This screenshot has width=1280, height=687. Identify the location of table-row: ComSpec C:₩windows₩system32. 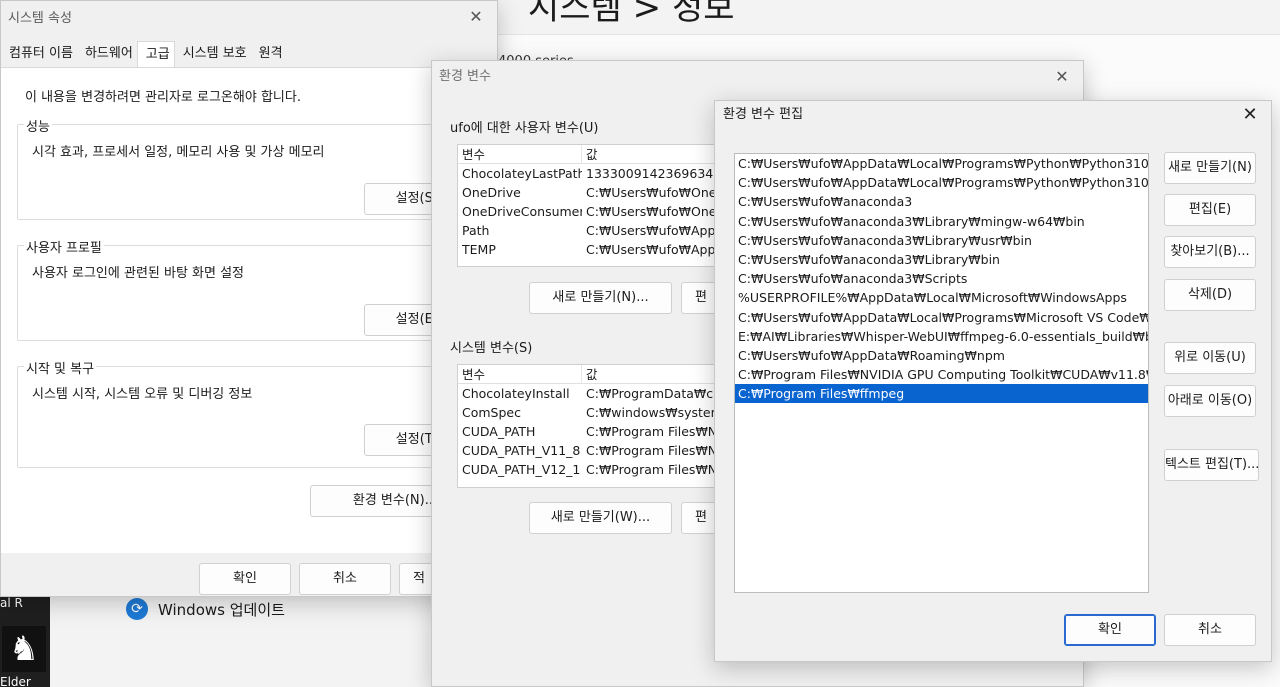
(597, 412).